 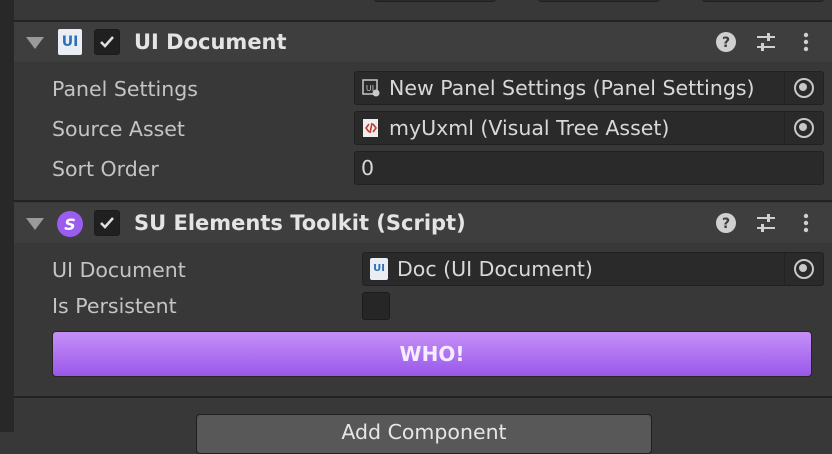 What do you see at coordinates (572, 88) in the screenshot?
I see `panel-settings-value: New Panel Settings (Panel Settings)` at bounding box center [572, 88].